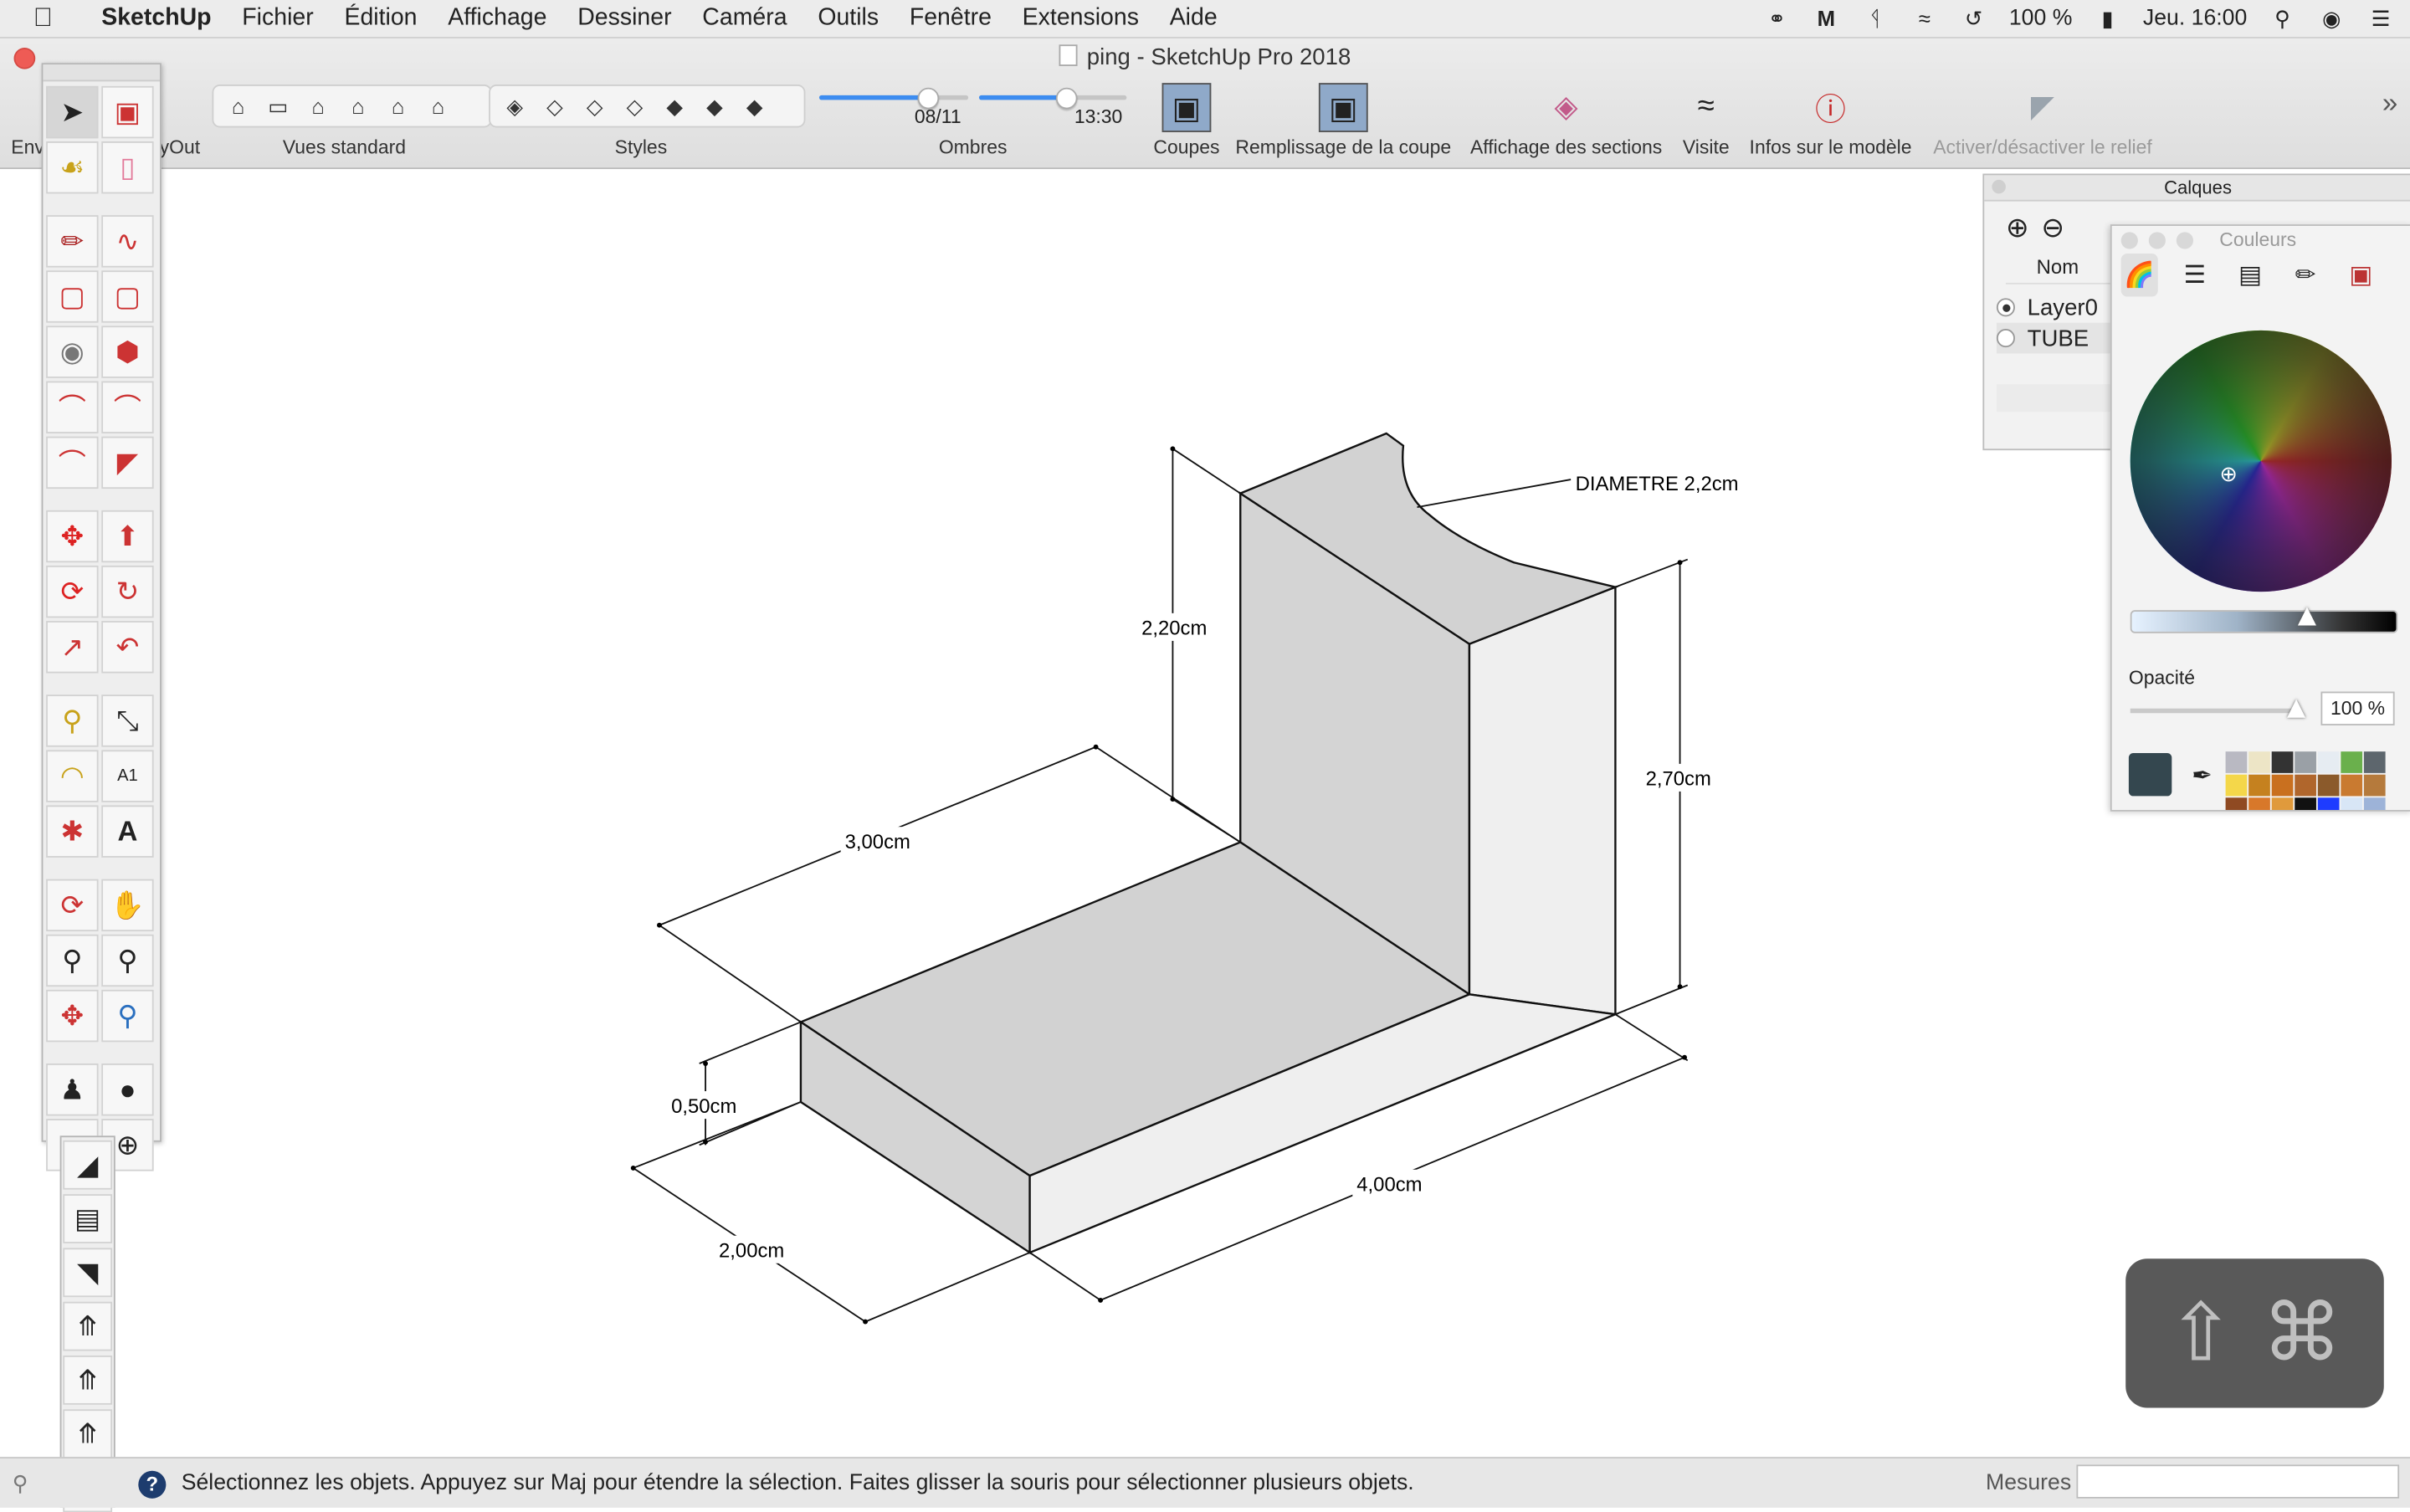 The height and width of the screenshot is (1512, 2410). Describe the element at coordinates (127, 536) in the screenshot. I see `push-pull-tool-icon: ⬆` at that location.